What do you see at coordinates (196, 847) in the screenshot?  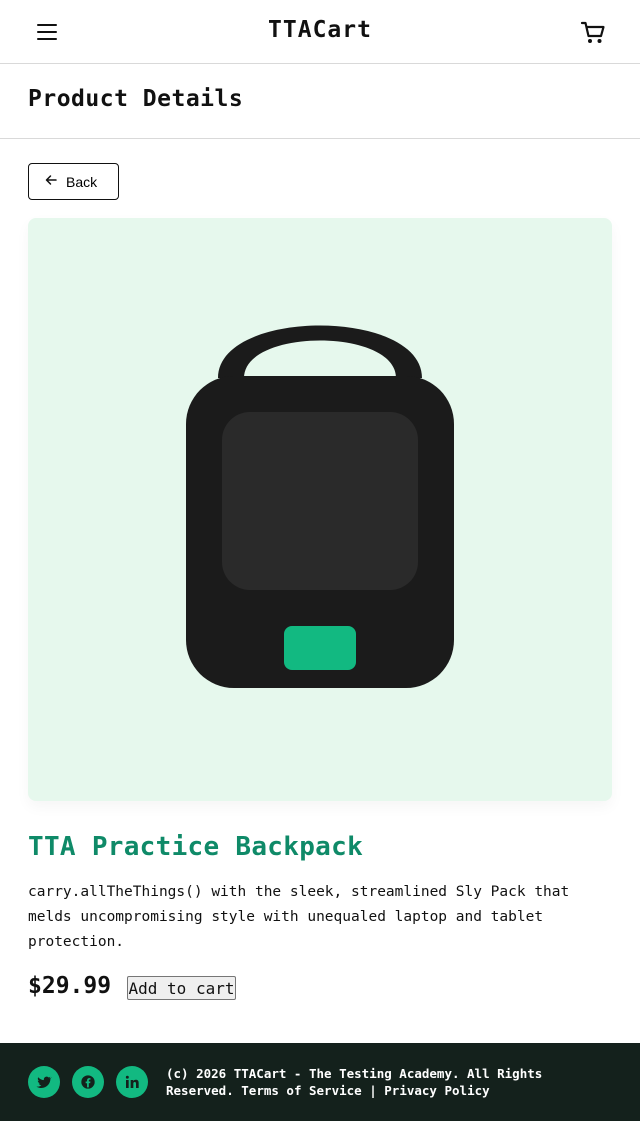 I see `product-name: TTA Practice Backpack` at bounding box center [196, 847].